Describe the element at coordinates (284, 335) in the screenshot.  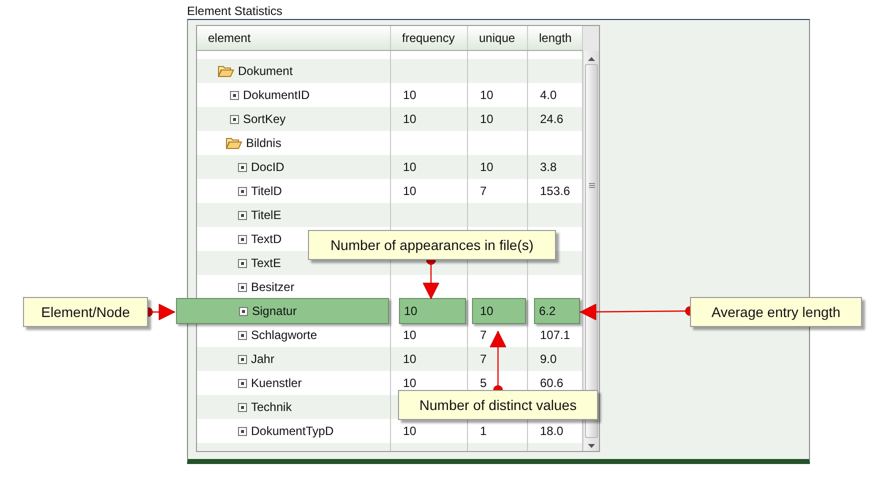
I see `element-name: Schlagworte` at that location.